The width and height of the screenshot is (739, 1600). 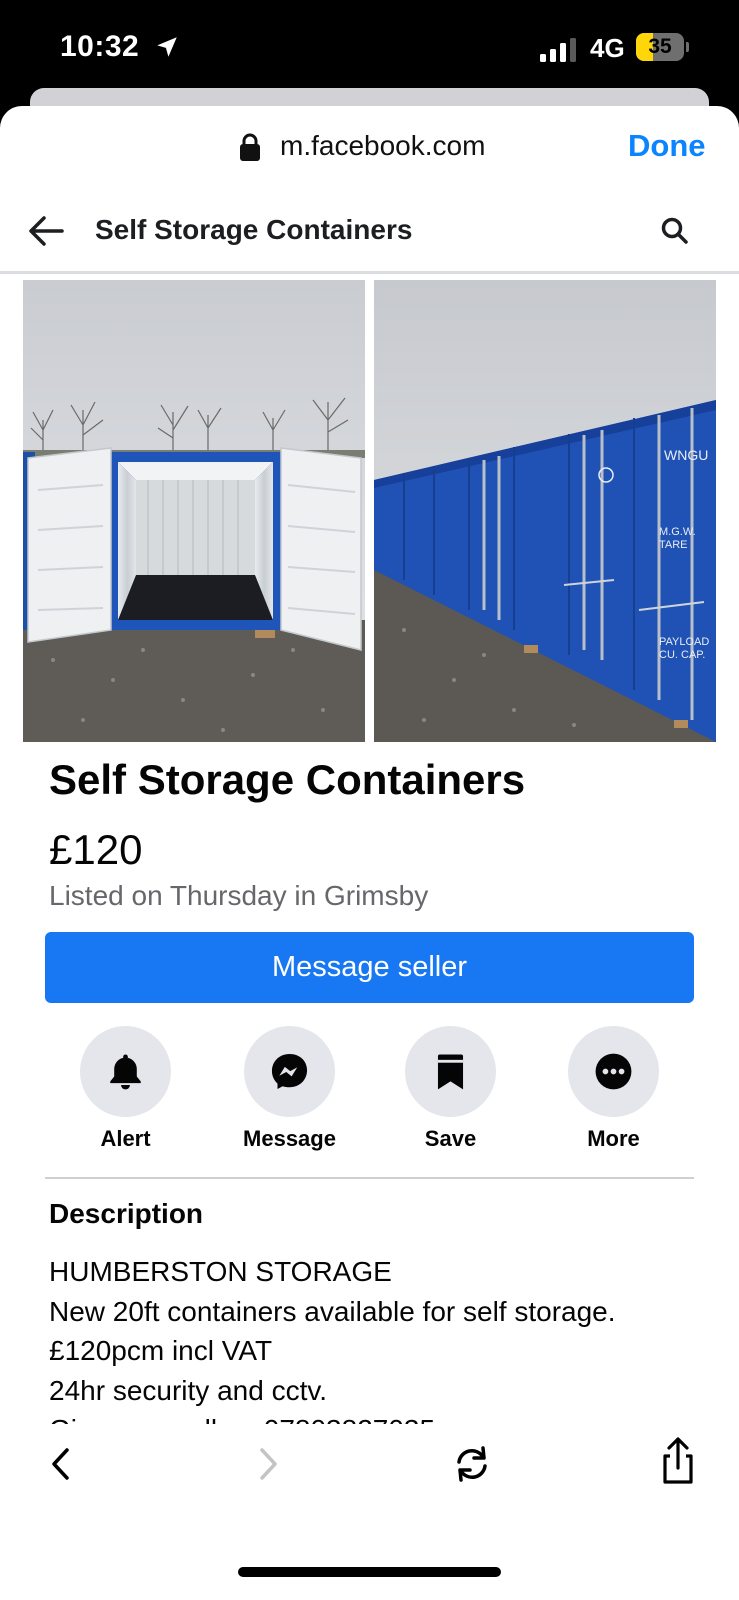 What do you see at coordinates (125, 1138) in the screenshot?
I see `alert-label: Alert` at bounding box center [125, 1138].